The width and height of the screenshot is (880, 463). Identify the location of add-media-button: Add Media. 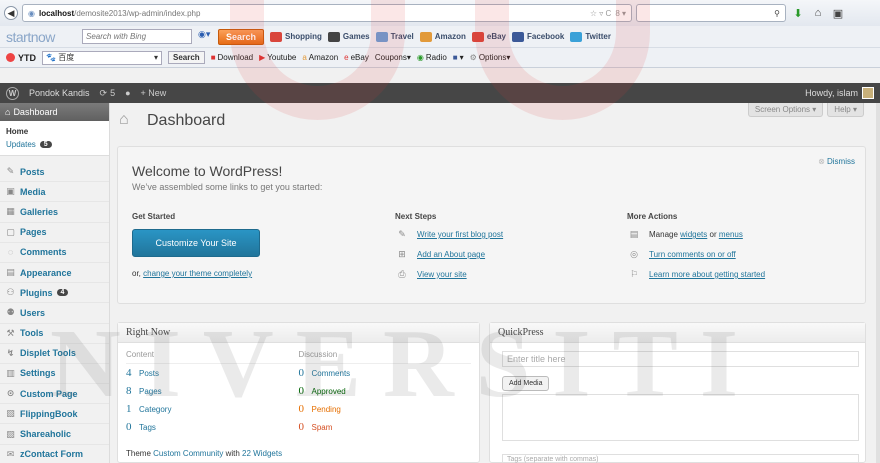
(526, 383).